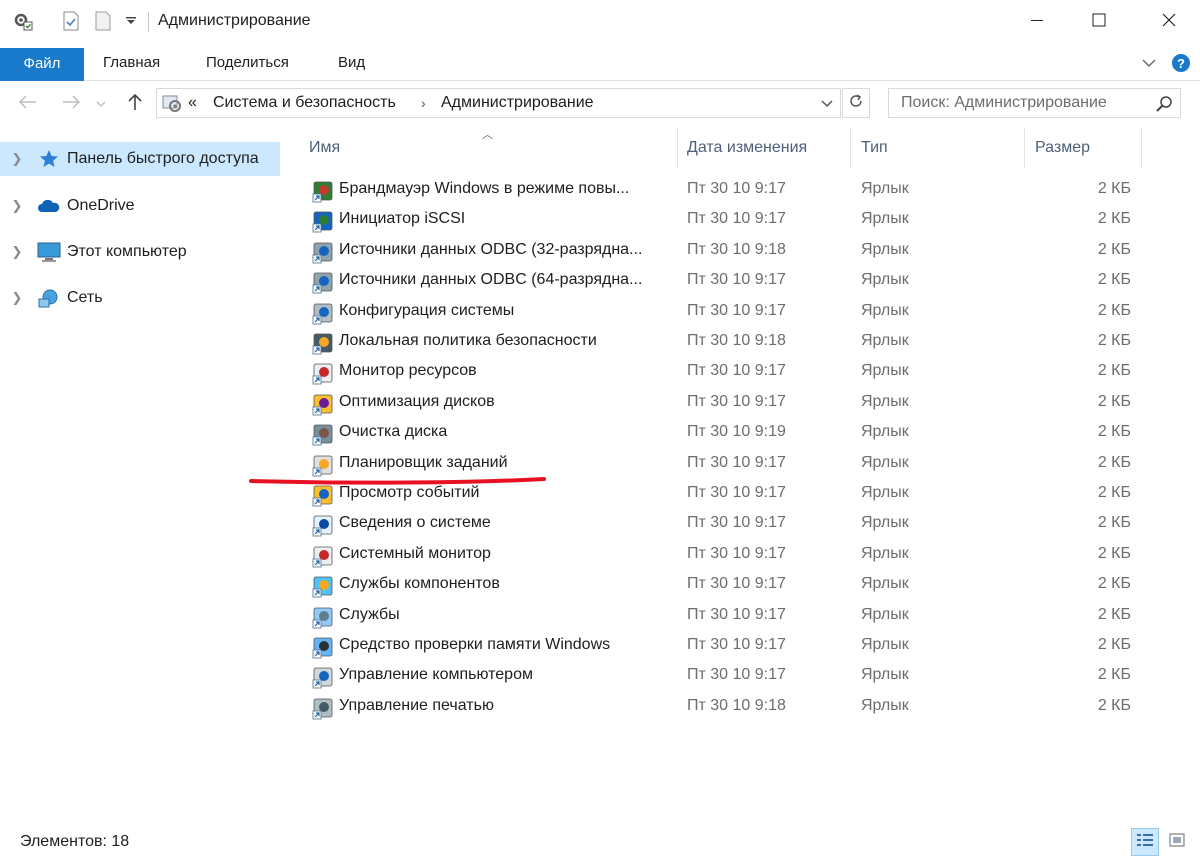 The height and width of the screenshot is (859, 1200). Describe the element at coordinates (827, 105) in the screenshot. I see `address-dropdown-icon` at that location.